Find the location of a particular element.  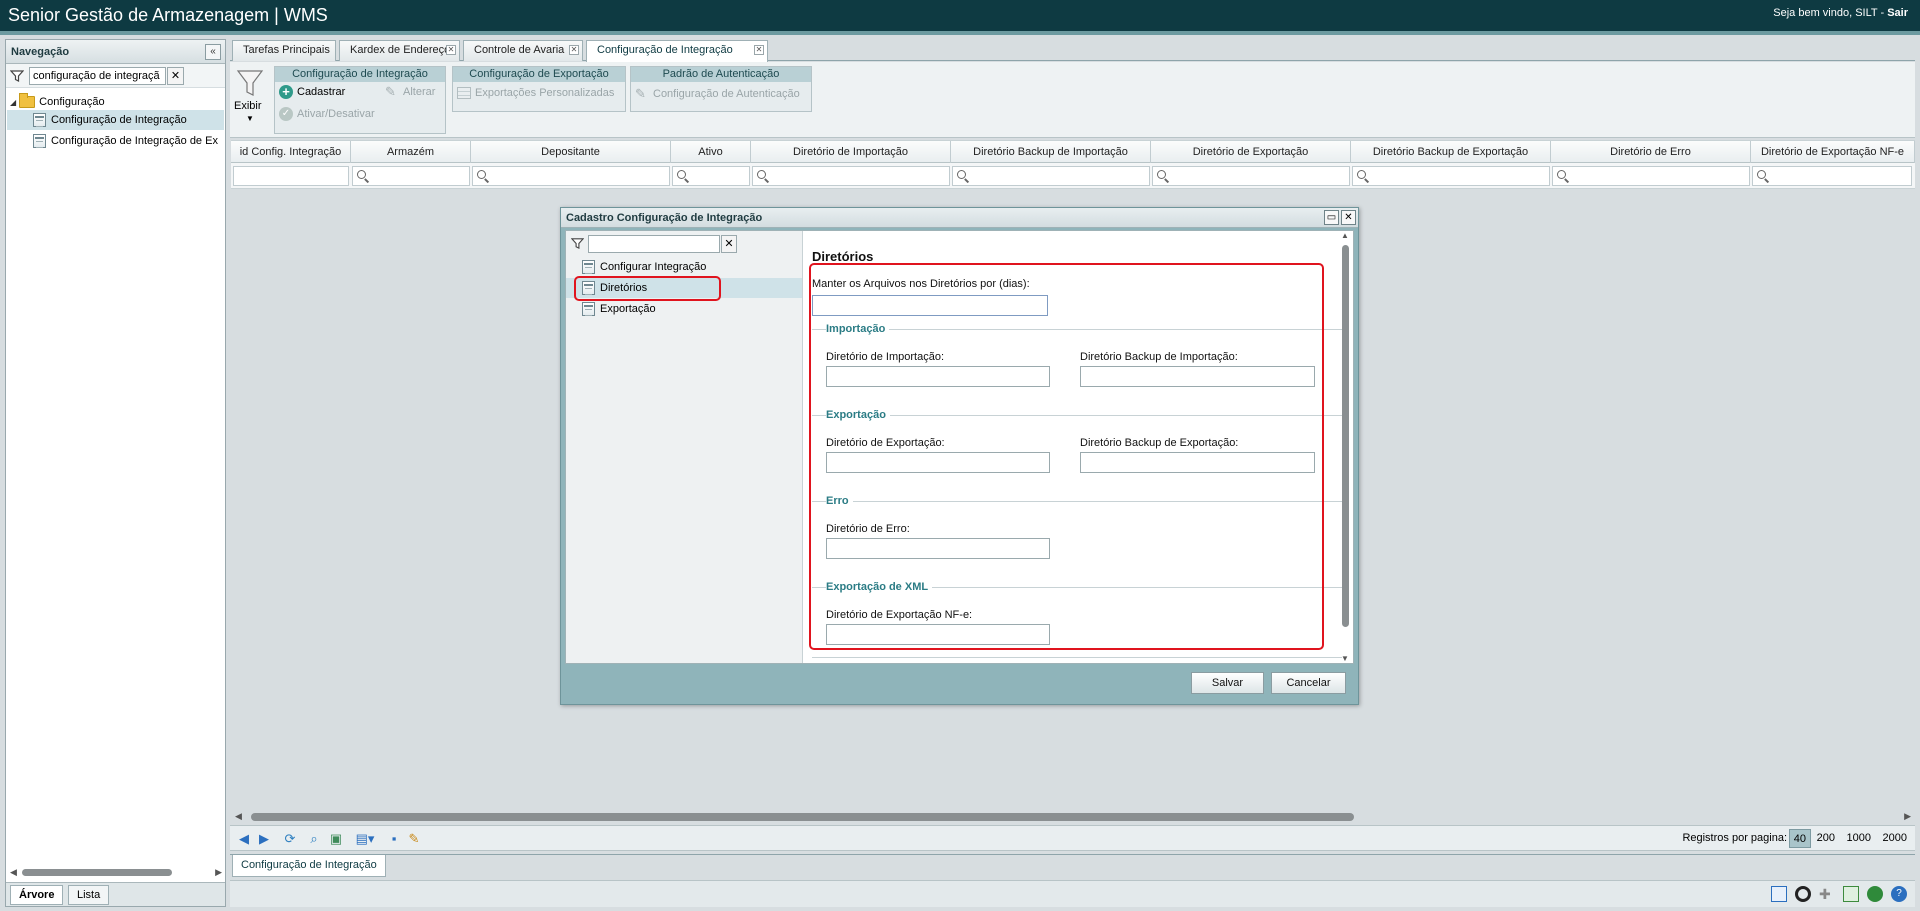

filter-backup-exportacao-input is located at coordinates (1451, 176).